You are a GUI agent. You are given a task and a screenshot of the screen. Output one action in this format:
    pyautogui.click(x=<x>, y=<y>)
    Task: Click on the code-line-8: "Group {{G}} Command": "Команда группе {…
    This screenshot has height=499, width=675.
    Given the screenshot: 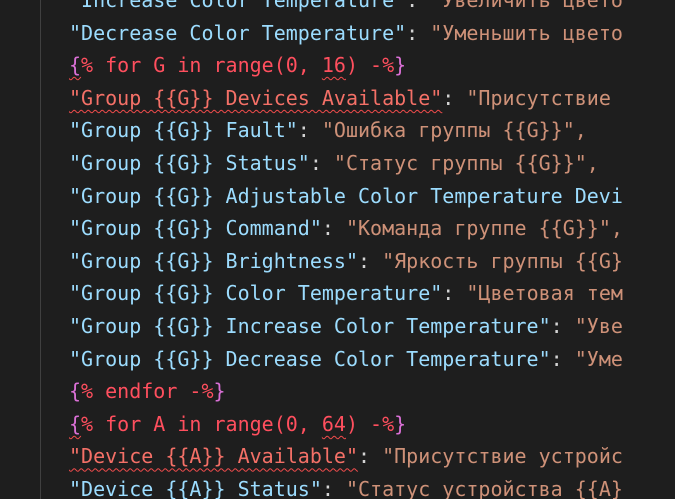 What is the action you would take?
    pyautogui.click(x=337, y=228)
    